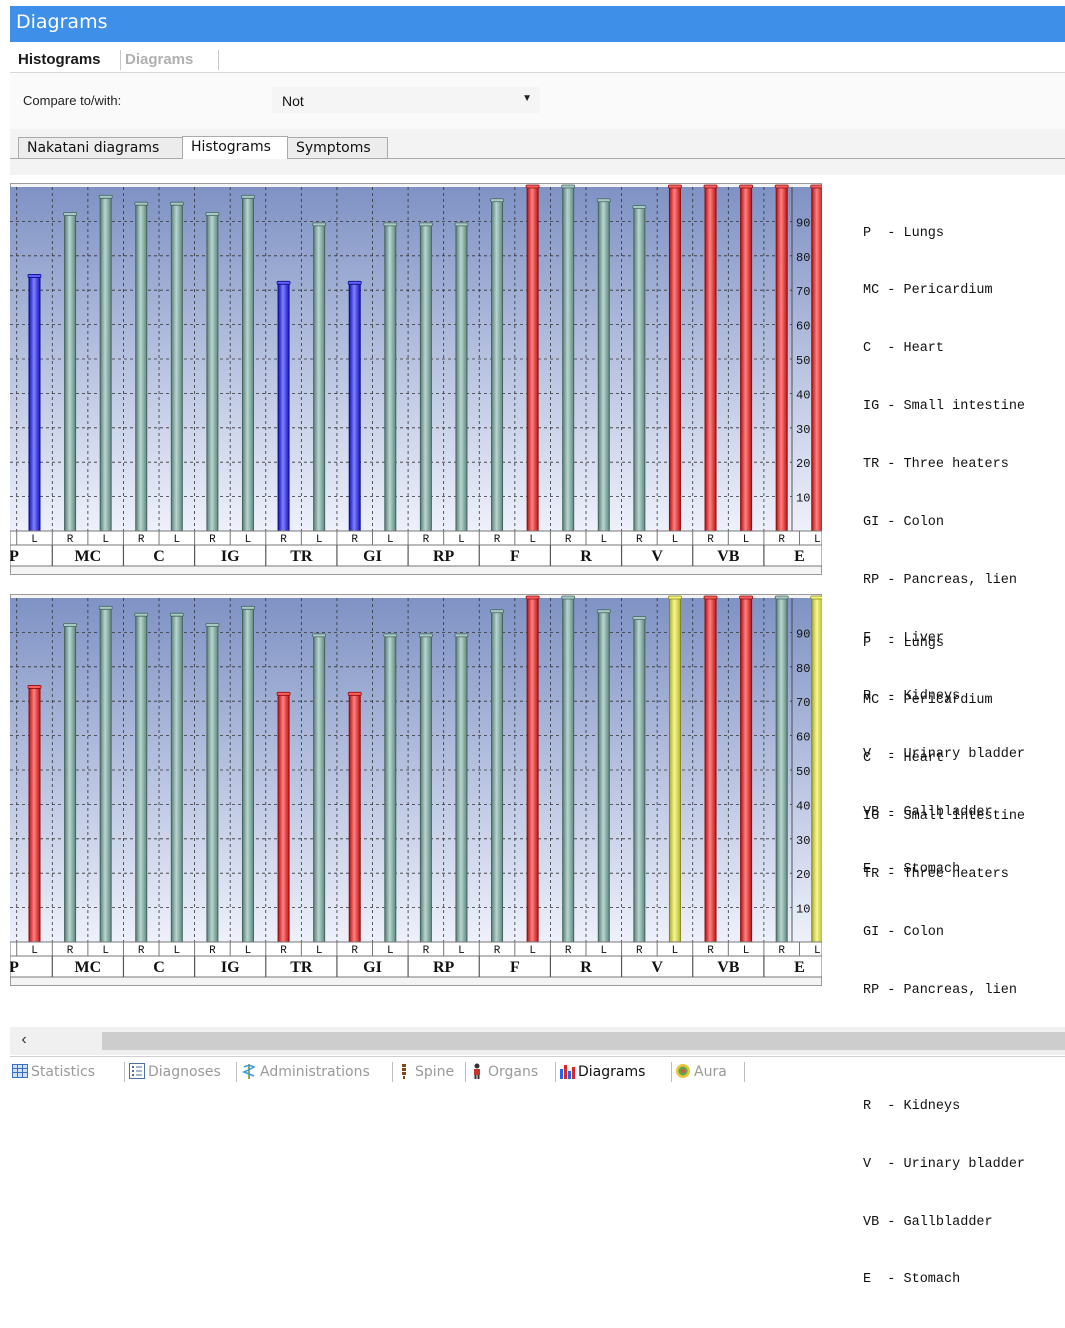 This screenshot has height=1328, width=1065. I want to click on category-label: MC, so click(88, 967).